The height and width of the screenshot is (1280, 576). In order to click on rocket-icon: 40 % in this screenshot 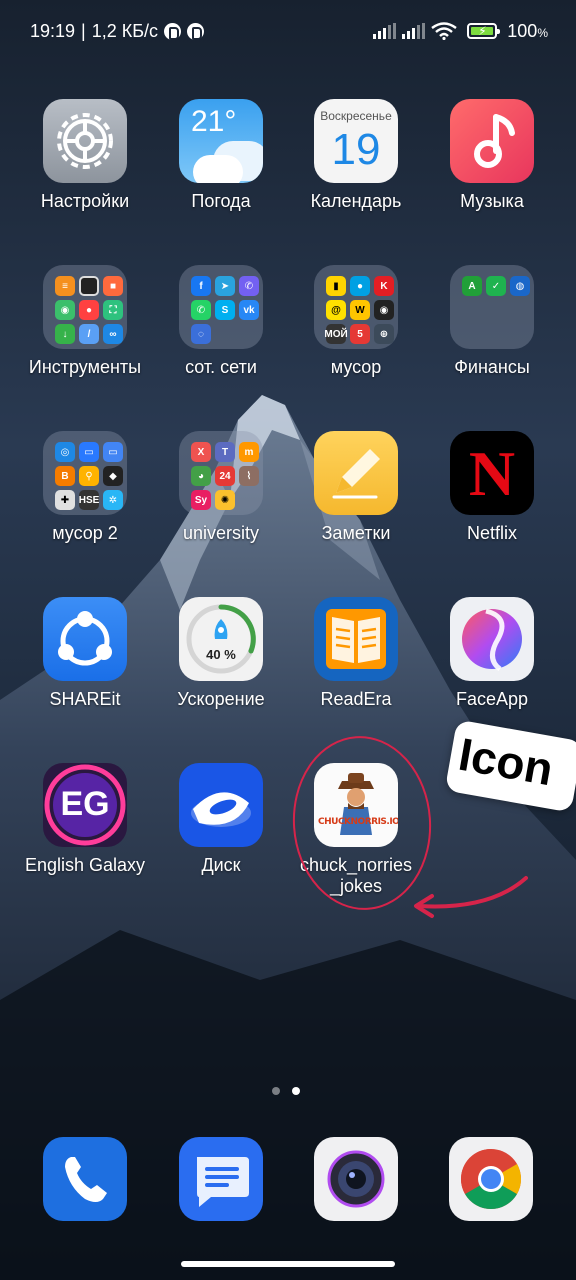, I will do `click(221, 639)`.